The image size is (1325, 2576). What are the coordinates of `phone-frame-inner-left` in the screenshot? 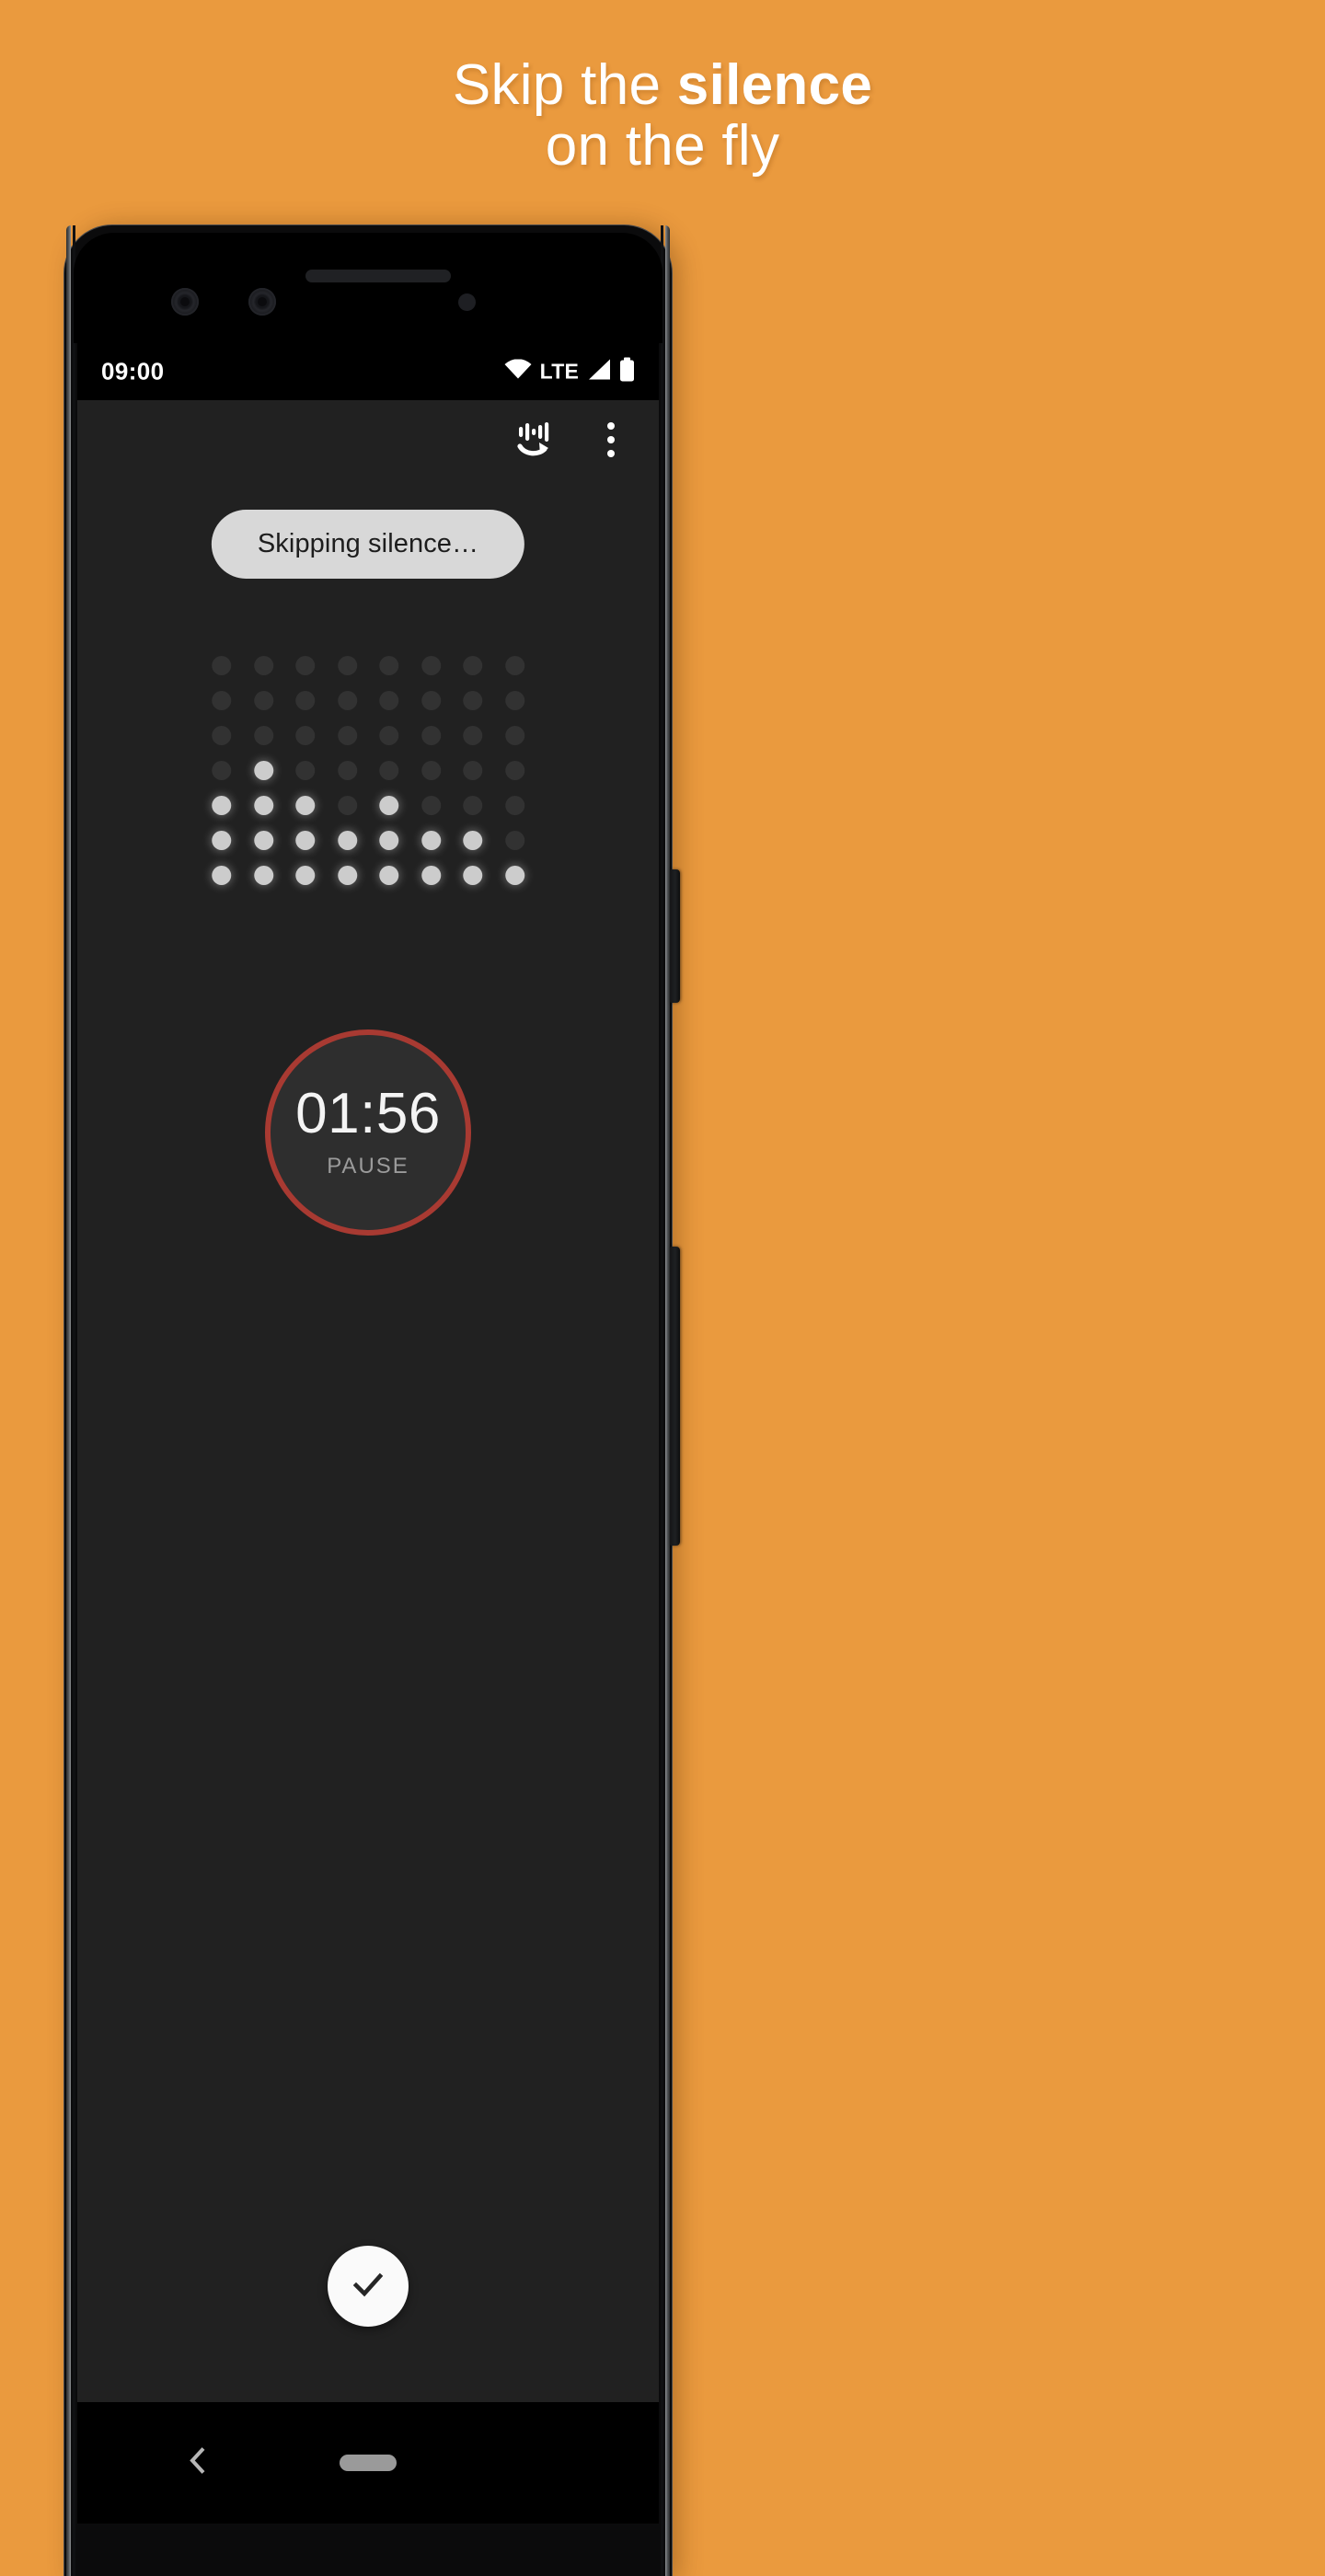 It's located at (74, 1400).